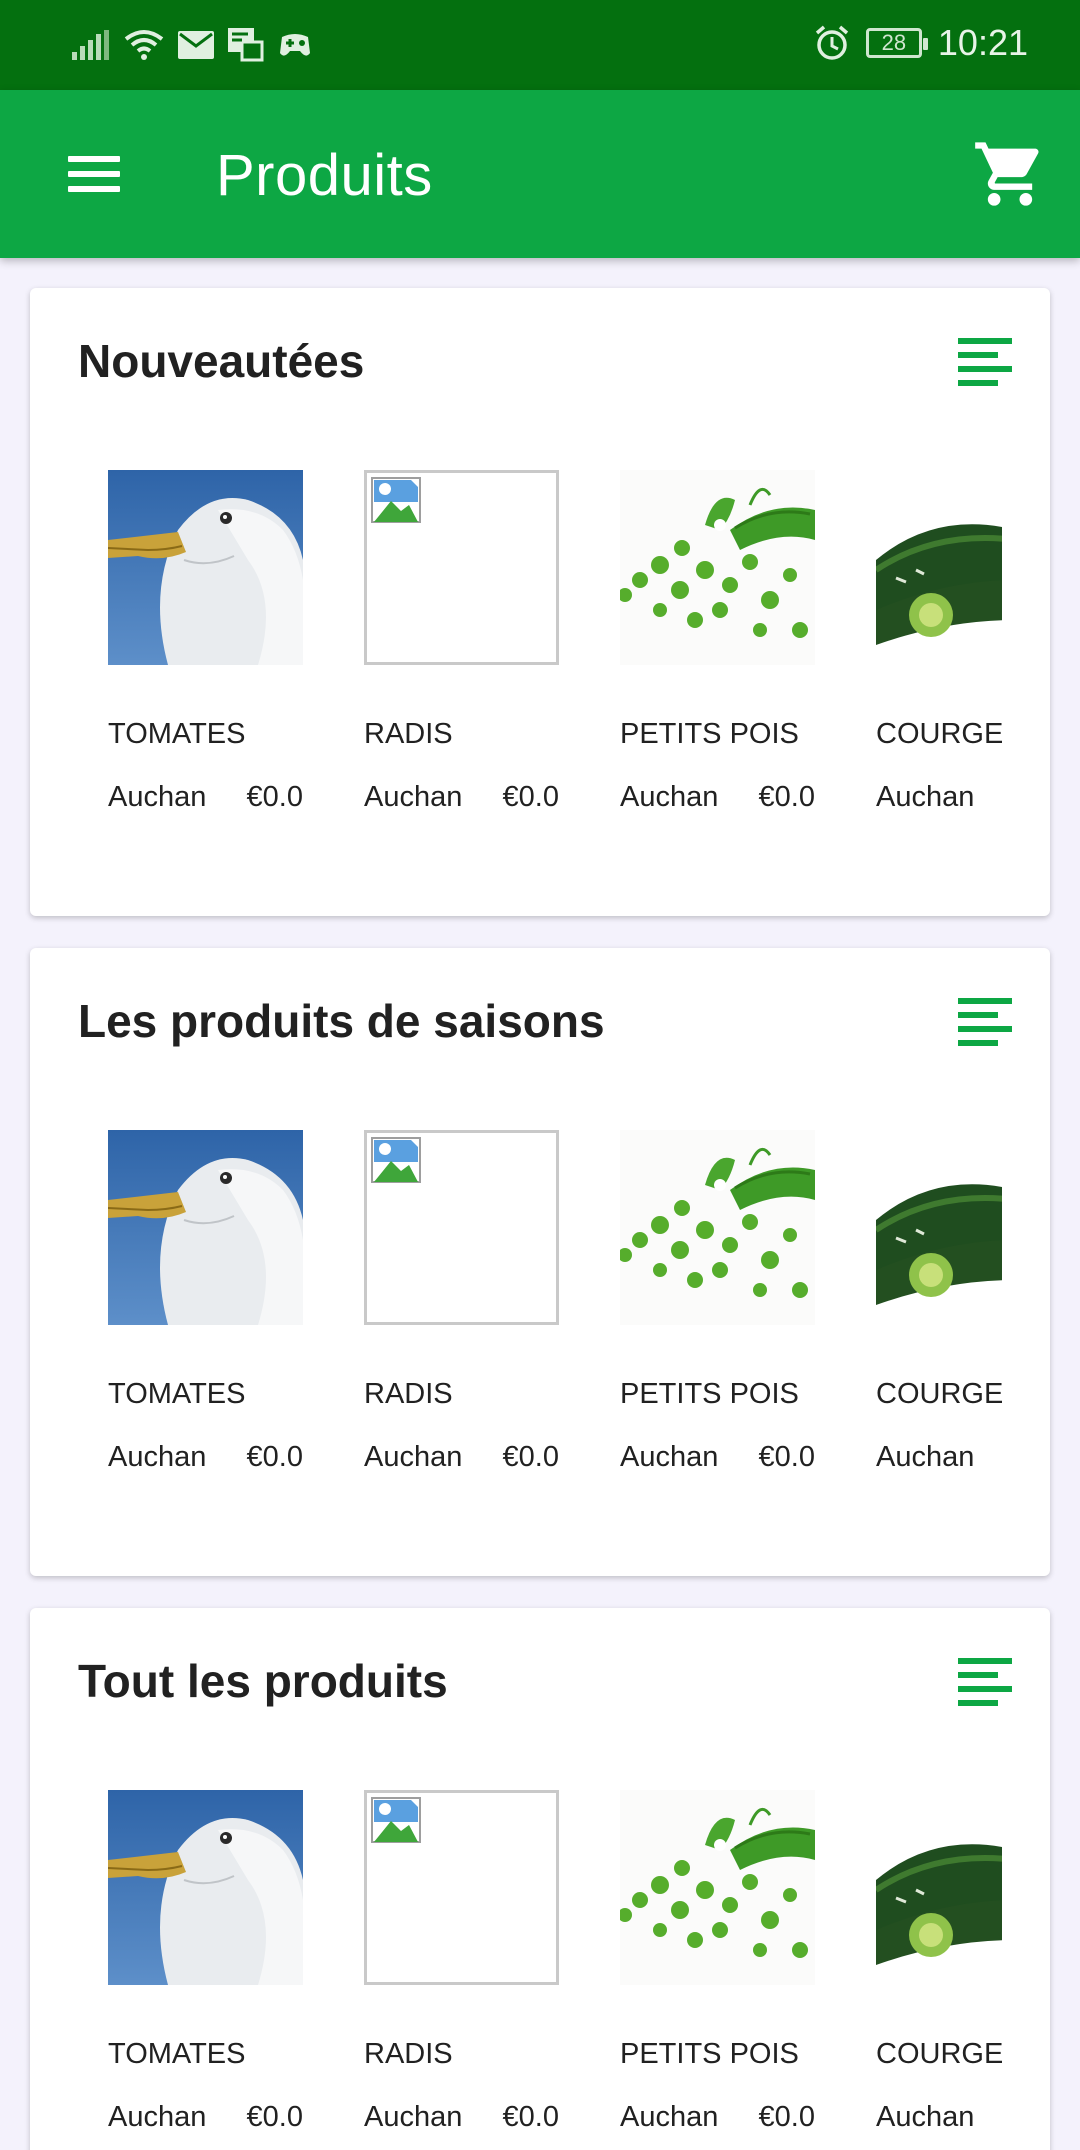  I want to click on battery-indicator: 28, so click(896, 43).